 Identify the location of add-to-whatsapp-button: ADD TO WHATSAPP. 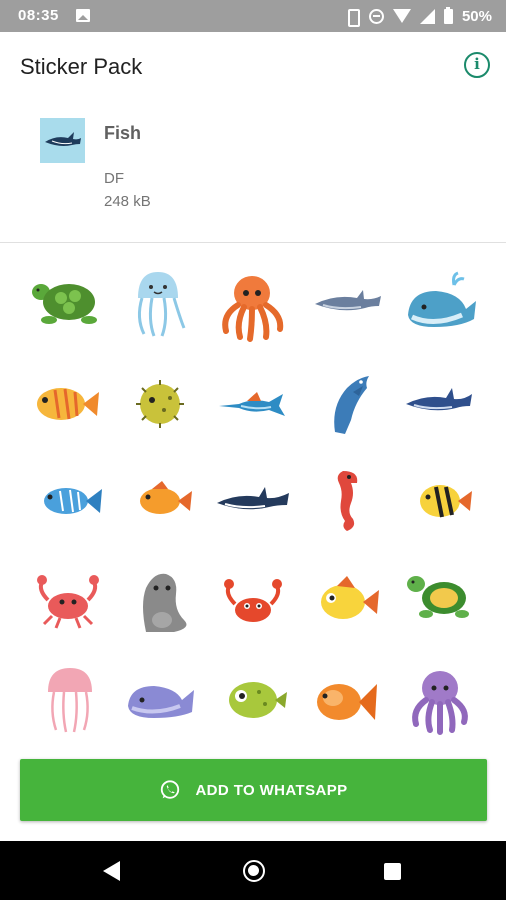
(253, 790).